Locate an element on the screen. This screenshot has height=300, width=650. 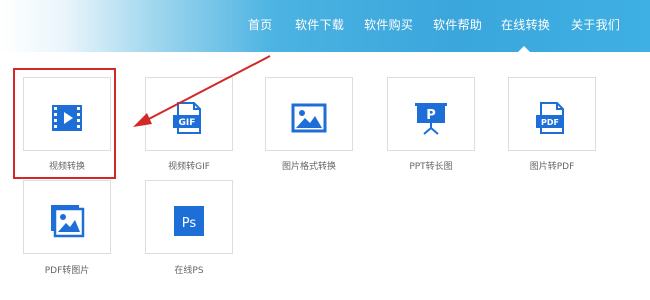
nav-item-software-help: 软件帮助 is located at coordinates (457, 24).